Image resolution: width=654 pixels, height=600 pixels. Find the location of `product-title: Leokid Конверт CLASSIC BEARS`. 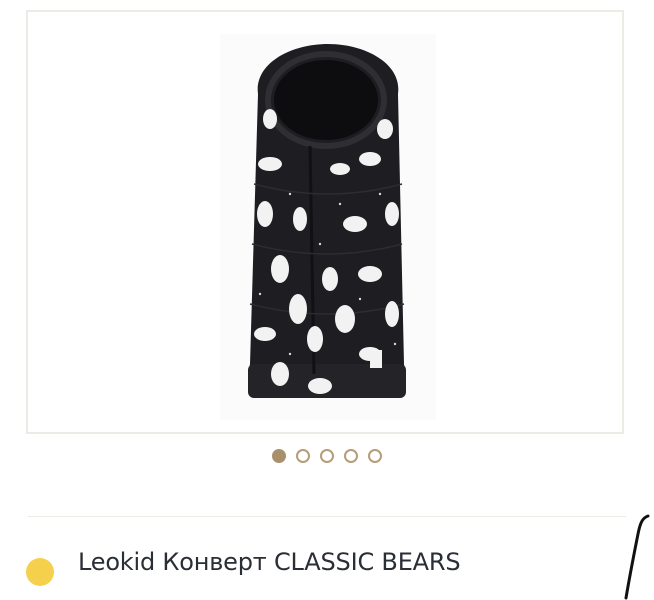

product-title: Leokid Конверт CLASSIC BEARS is located at coordinates (269, 562).